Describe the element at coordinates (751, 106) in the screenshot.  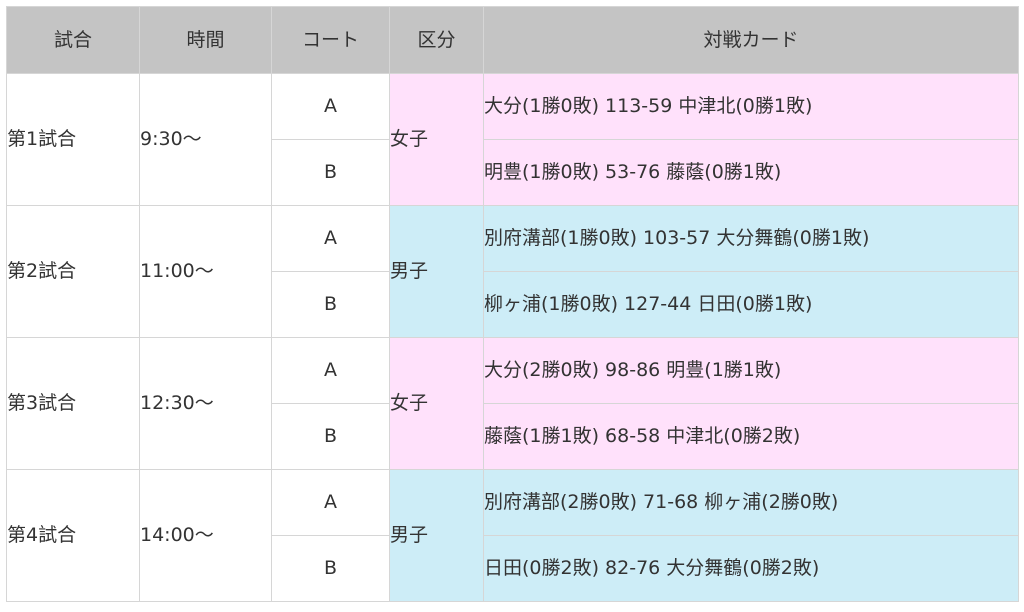
I see `match-card-cell: 大分(1勝0敗) 113-59 中津北(0勝1敗)` at that location.